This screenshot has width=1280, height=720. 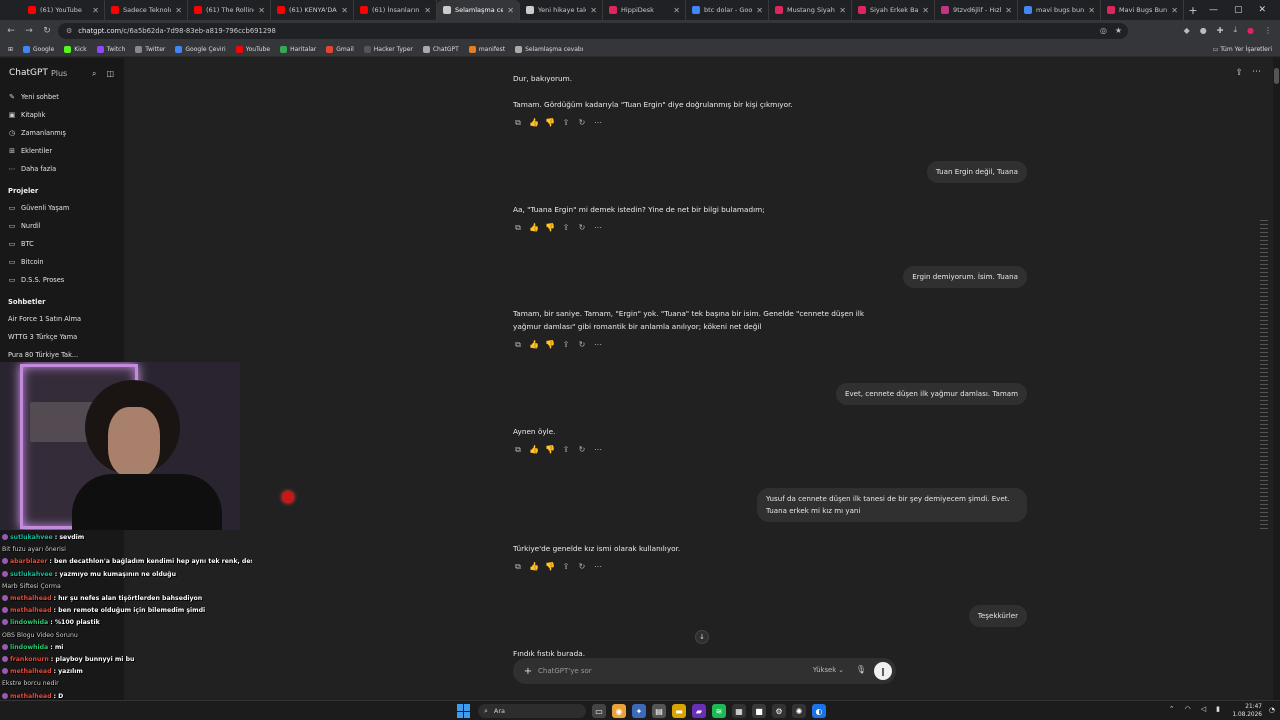 What do you see at coordinates (532, 711) in the screenshot?
I see `taskbar-search: ⌕ Ara` at bounding box center [532, 711].